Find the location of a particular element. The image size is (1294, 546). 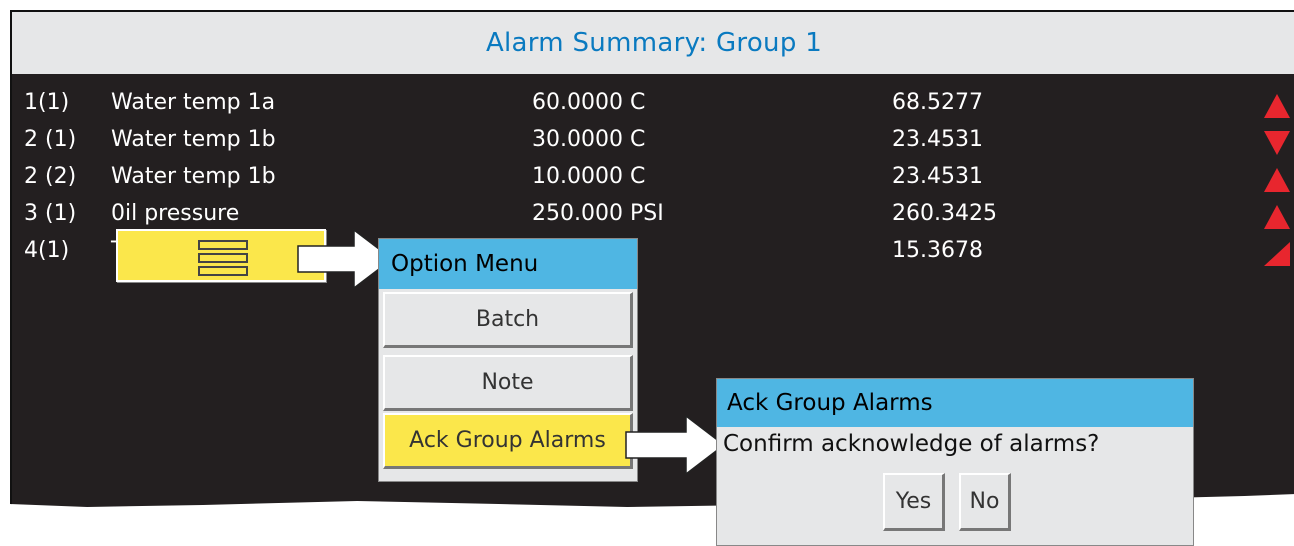

alarm-row: 2 (2) Water temp 1b 10.0000 C 23.4531 is located at coordinates (653, 182).